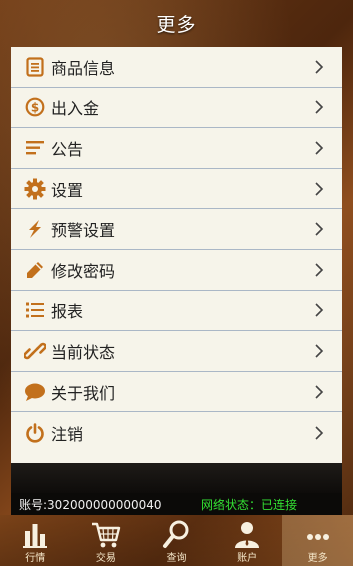  I want to click on dollar-coin-icon: $, so click(35, 107).